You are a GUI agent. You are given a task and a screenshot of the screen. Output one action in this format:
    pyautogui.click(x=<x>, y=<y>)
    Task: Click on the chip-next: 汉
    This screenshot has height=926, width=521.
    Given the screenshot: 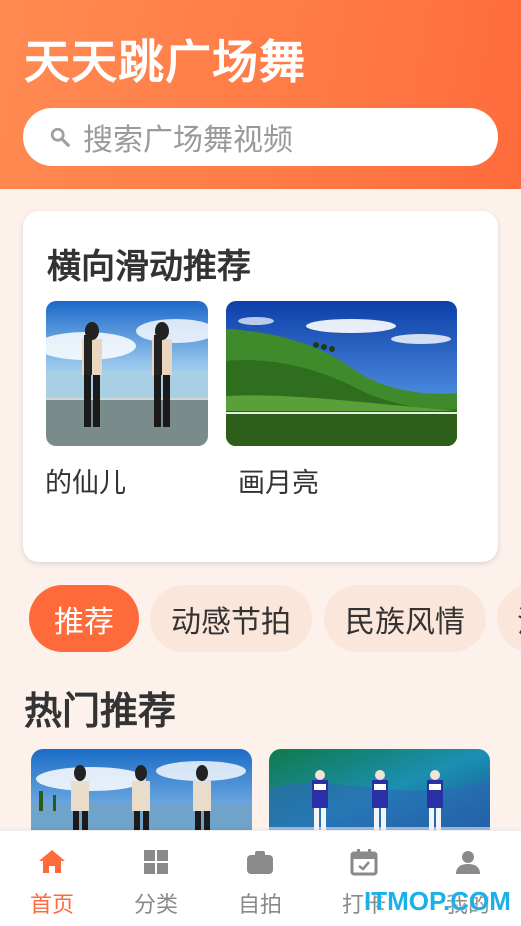 What is the action you would take?
    pyautogui.click(x=509, y=618)
    